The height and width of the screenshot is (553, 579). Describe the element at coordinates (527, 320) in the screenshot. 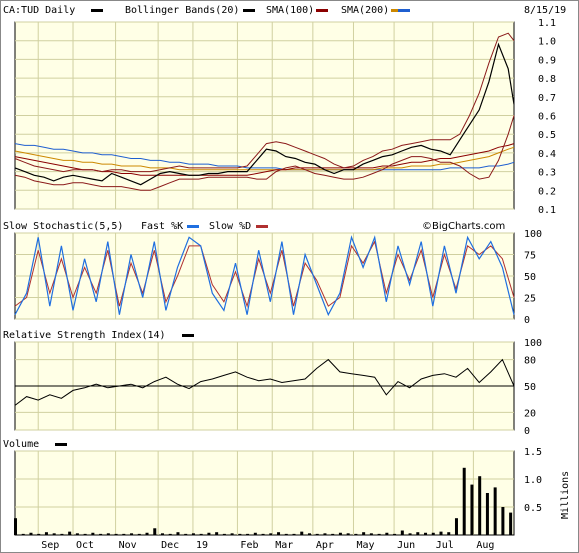

I see `y-tick-label: 0` at that location.